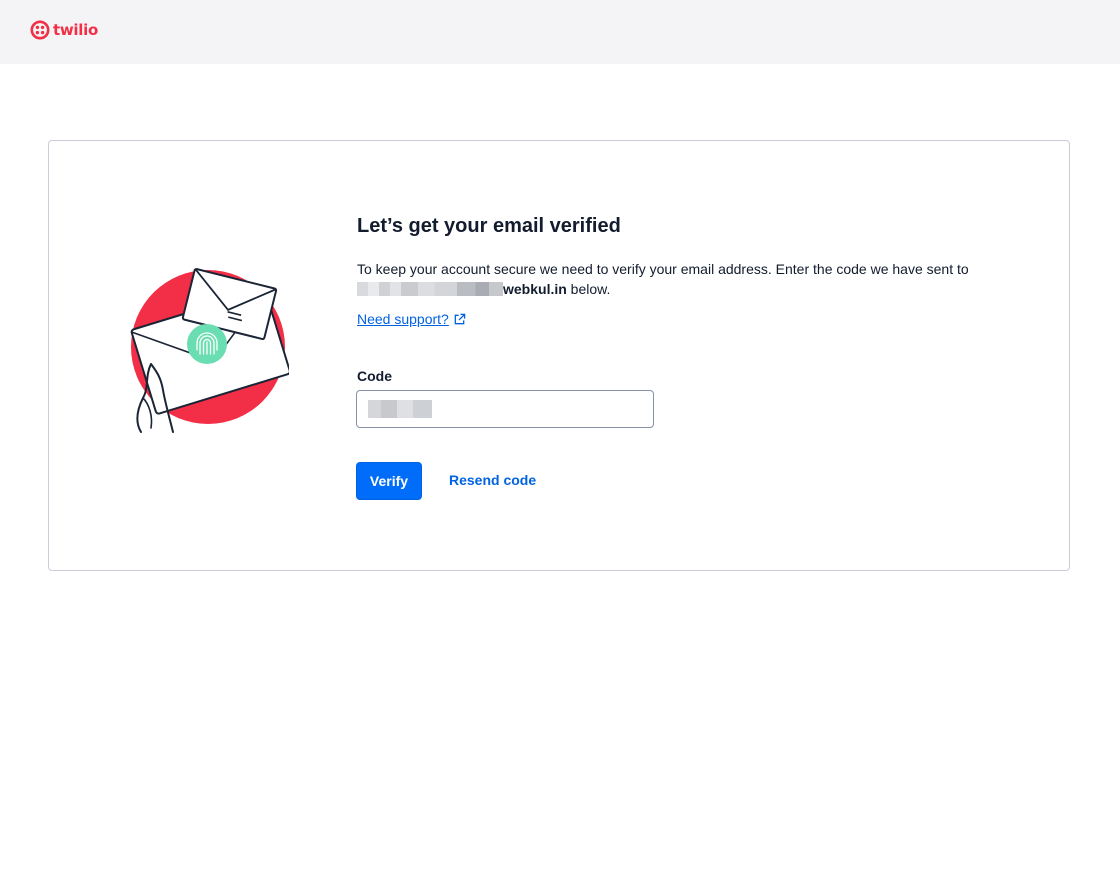 This screenshot has width=1120, height=880. What do you see at coordinates (560, 32) in the screenshot?
I see `top-bar: twilio` at bounding box center [560, 32].